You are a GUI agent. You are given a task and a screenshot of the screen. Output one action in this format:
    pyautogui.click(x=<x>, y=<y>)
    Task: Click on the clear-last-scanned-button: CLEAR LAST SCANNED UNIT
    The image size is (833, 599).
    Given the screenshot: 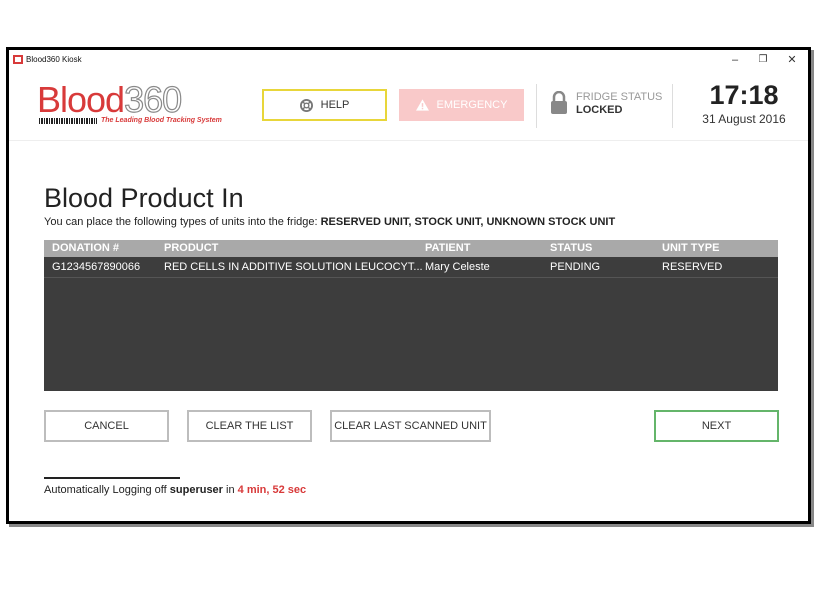 What is the action you would take?
    pyautogui.click(x=410, y=426)
    